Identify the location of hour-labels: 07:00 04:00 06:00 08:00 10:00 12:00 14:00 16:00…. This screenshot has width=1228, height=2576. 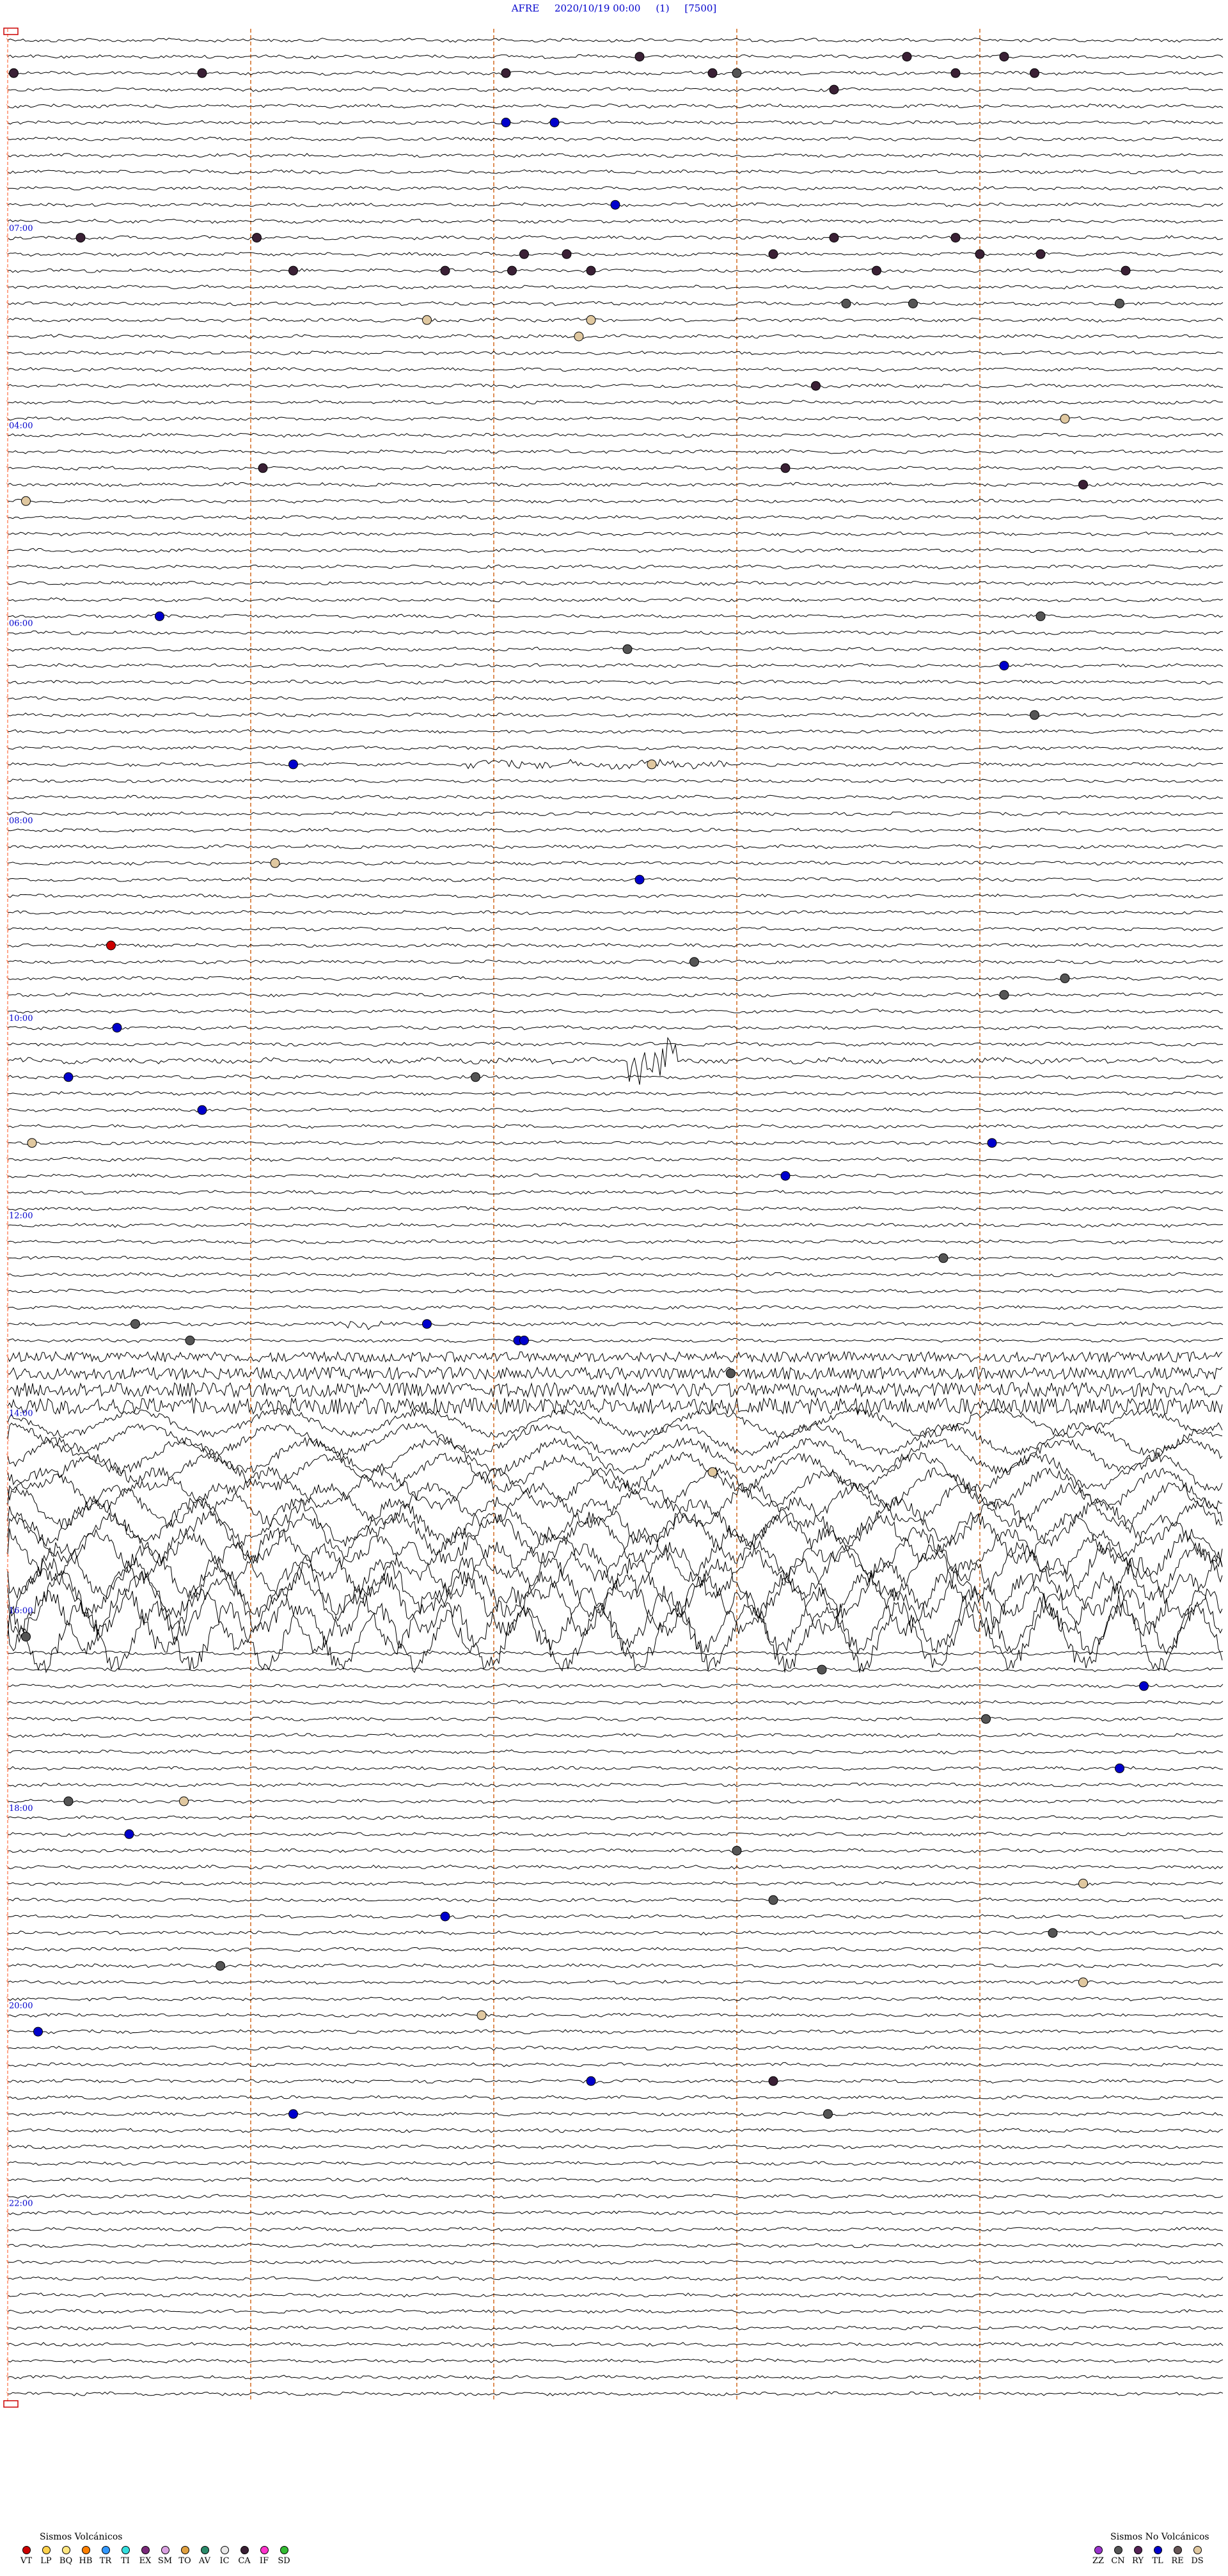
(21, 1216).